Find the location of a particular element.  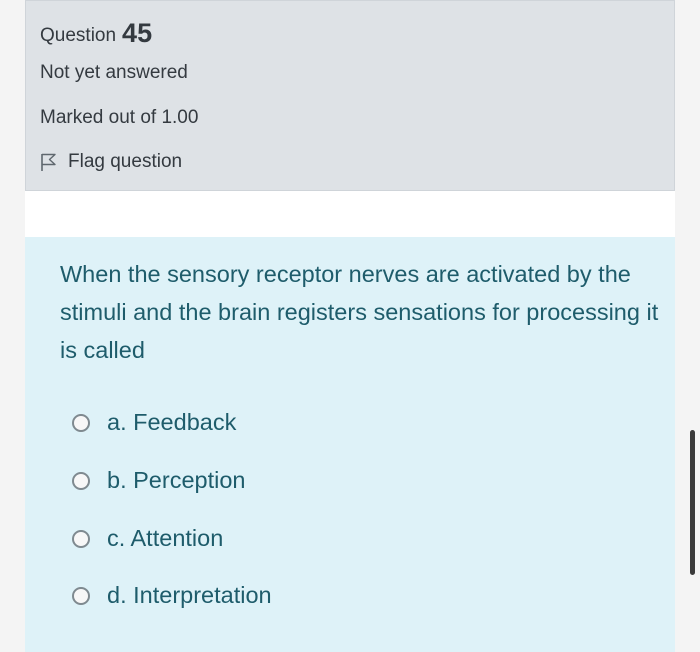

radio-button-c is located at coordinates (81, 538).